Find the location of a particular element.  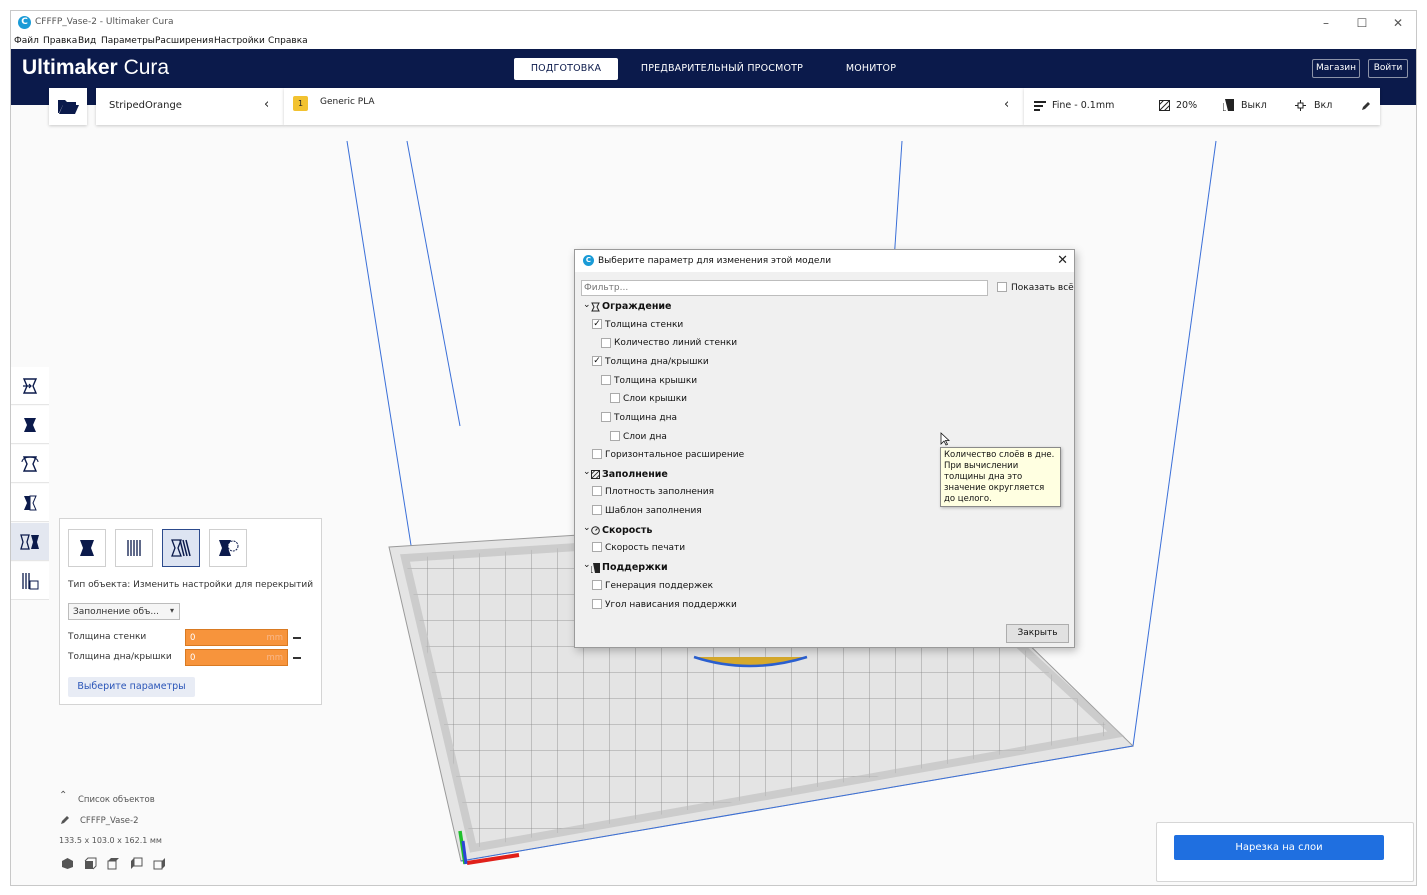

build-volume-edge is located at coordinates (898, 201).